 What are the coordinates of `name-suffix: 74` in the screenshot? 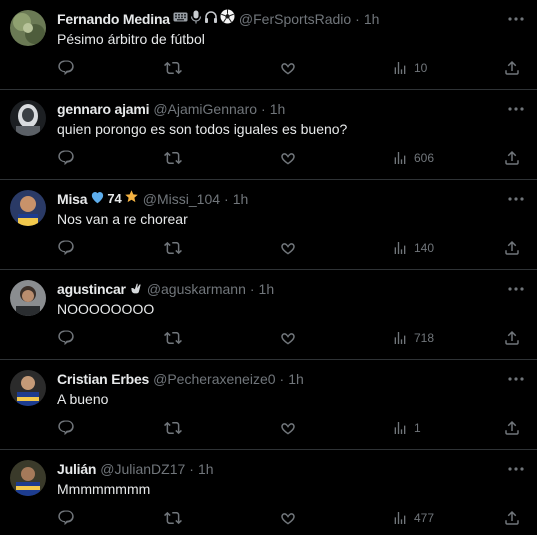 It's located at (114, 198).